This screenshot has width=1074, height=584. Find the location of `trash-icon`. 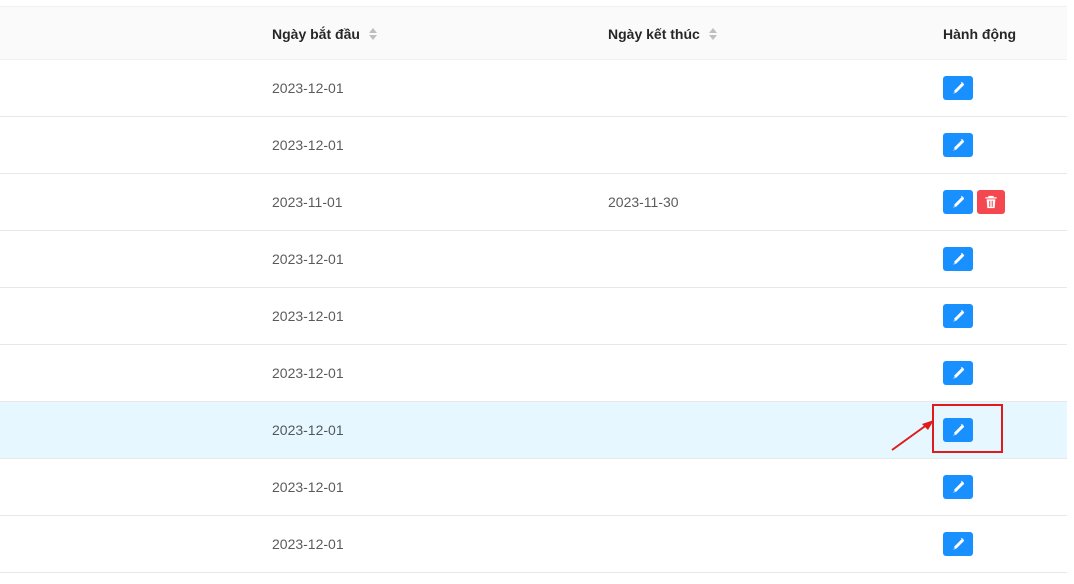

trash-icon is located at coordinates (991, 202).